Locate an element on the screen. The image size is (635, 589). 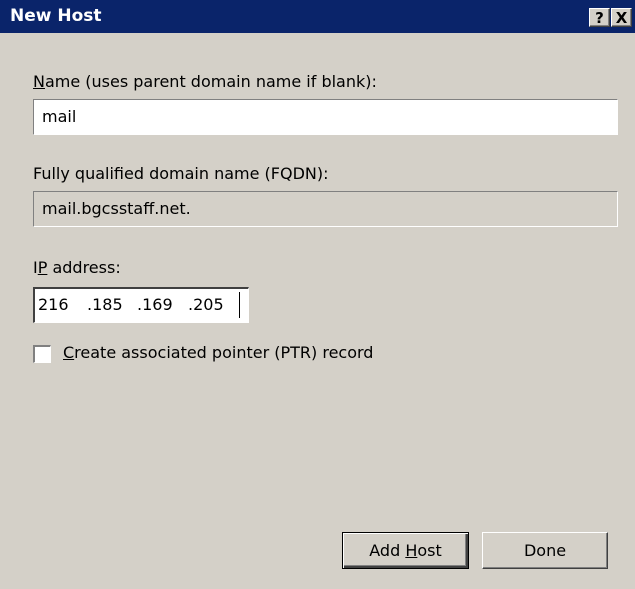
ptr-record-checkbox is located at coordinates (42, 354).